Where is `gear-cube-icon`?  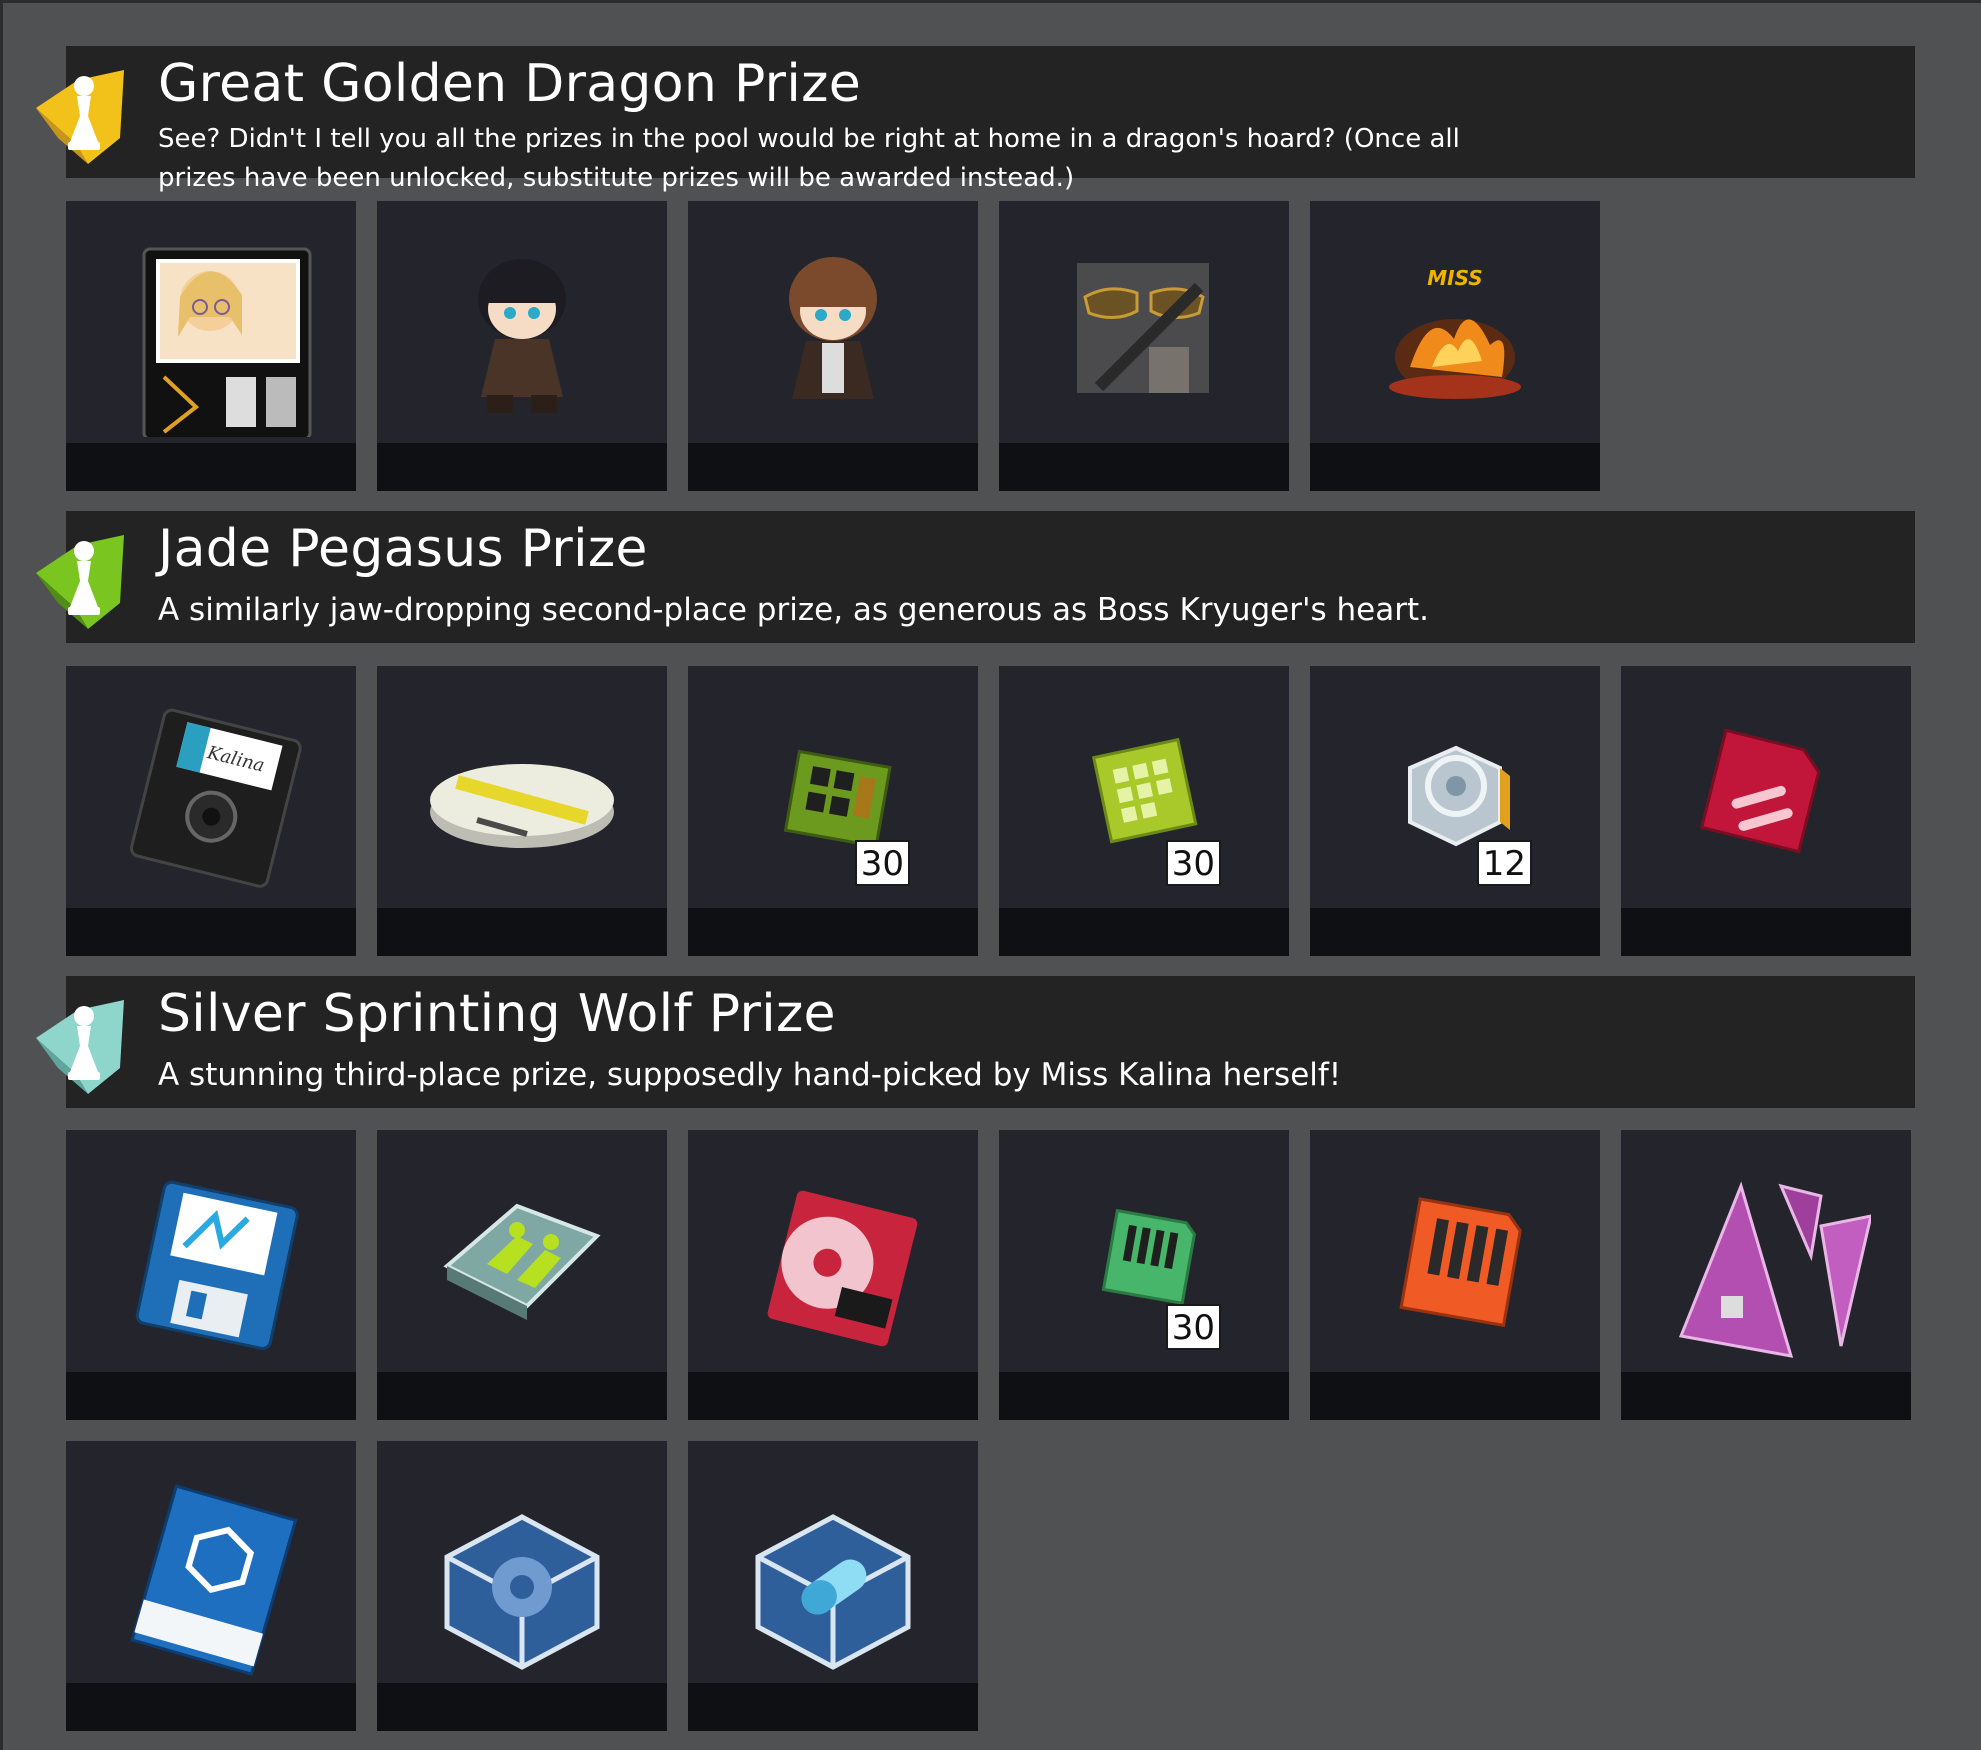
gear-cube-icon is located at coordinates (522, 1592).